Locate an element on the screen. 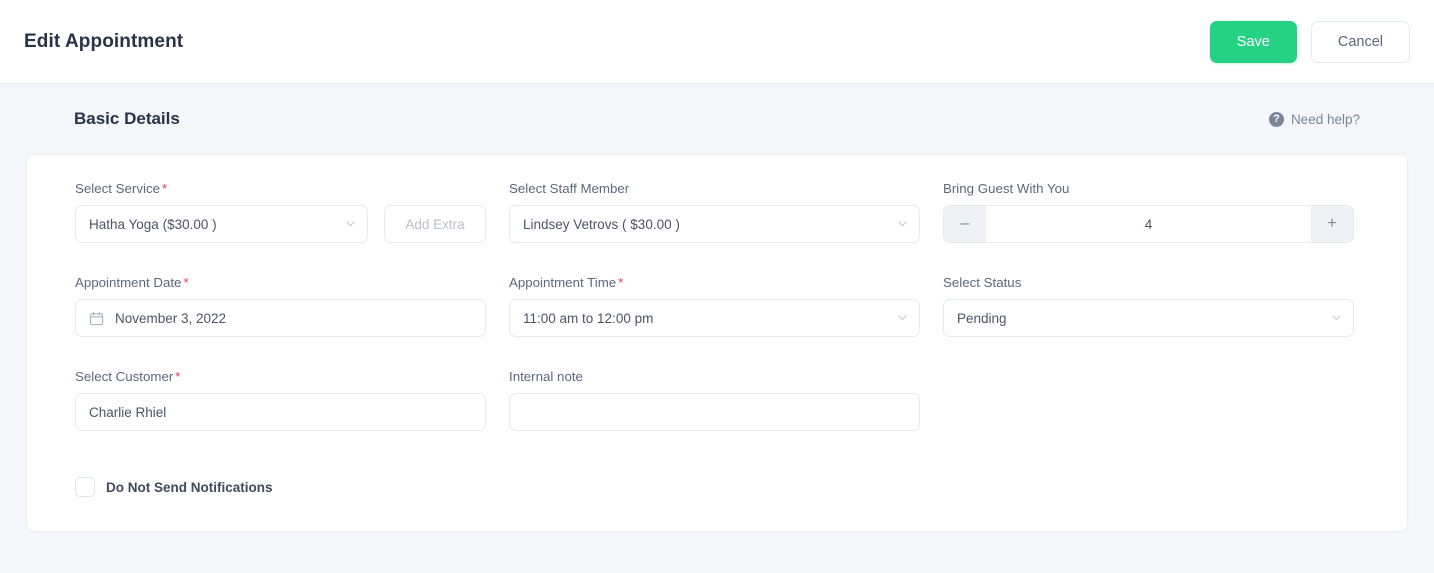 This screenshot has width=1434, height=573. field-bring-guest: Bring Guest With You – 4 + is located at coordinates (1148, 212).